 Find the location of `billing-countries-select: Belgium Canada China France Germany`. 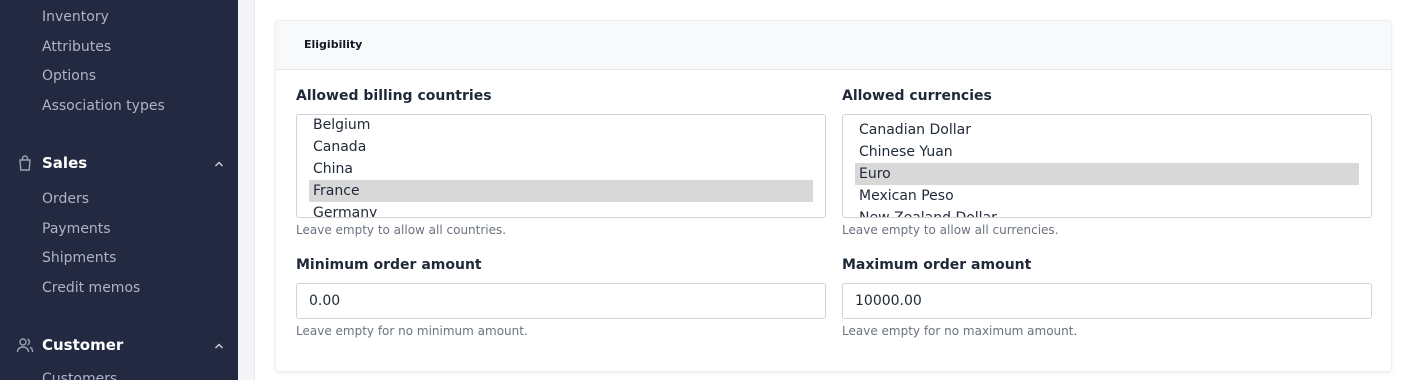

billing-countries-select: Belgium Canada China France Germany is located at coordinates (561, 166).